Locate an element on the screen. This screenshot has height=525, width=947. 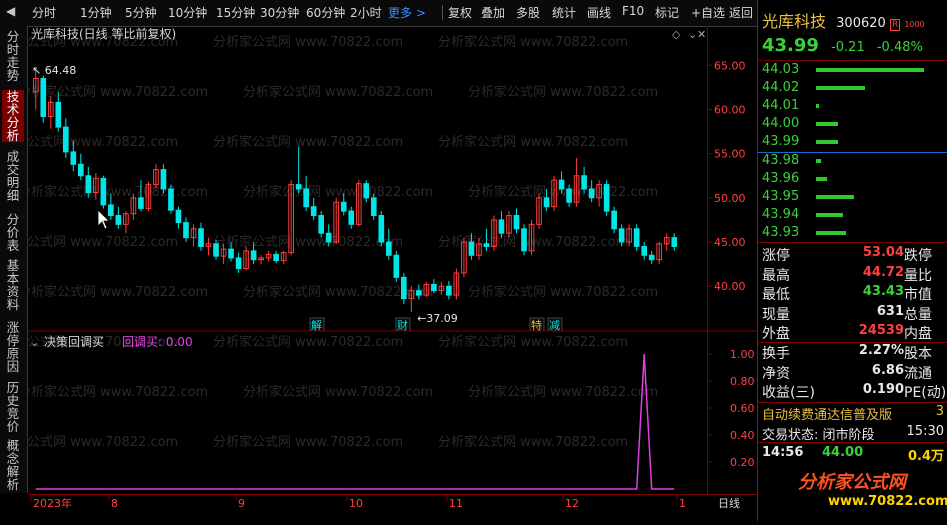
close-icon: ✕ is located at coordinates (701, 34).